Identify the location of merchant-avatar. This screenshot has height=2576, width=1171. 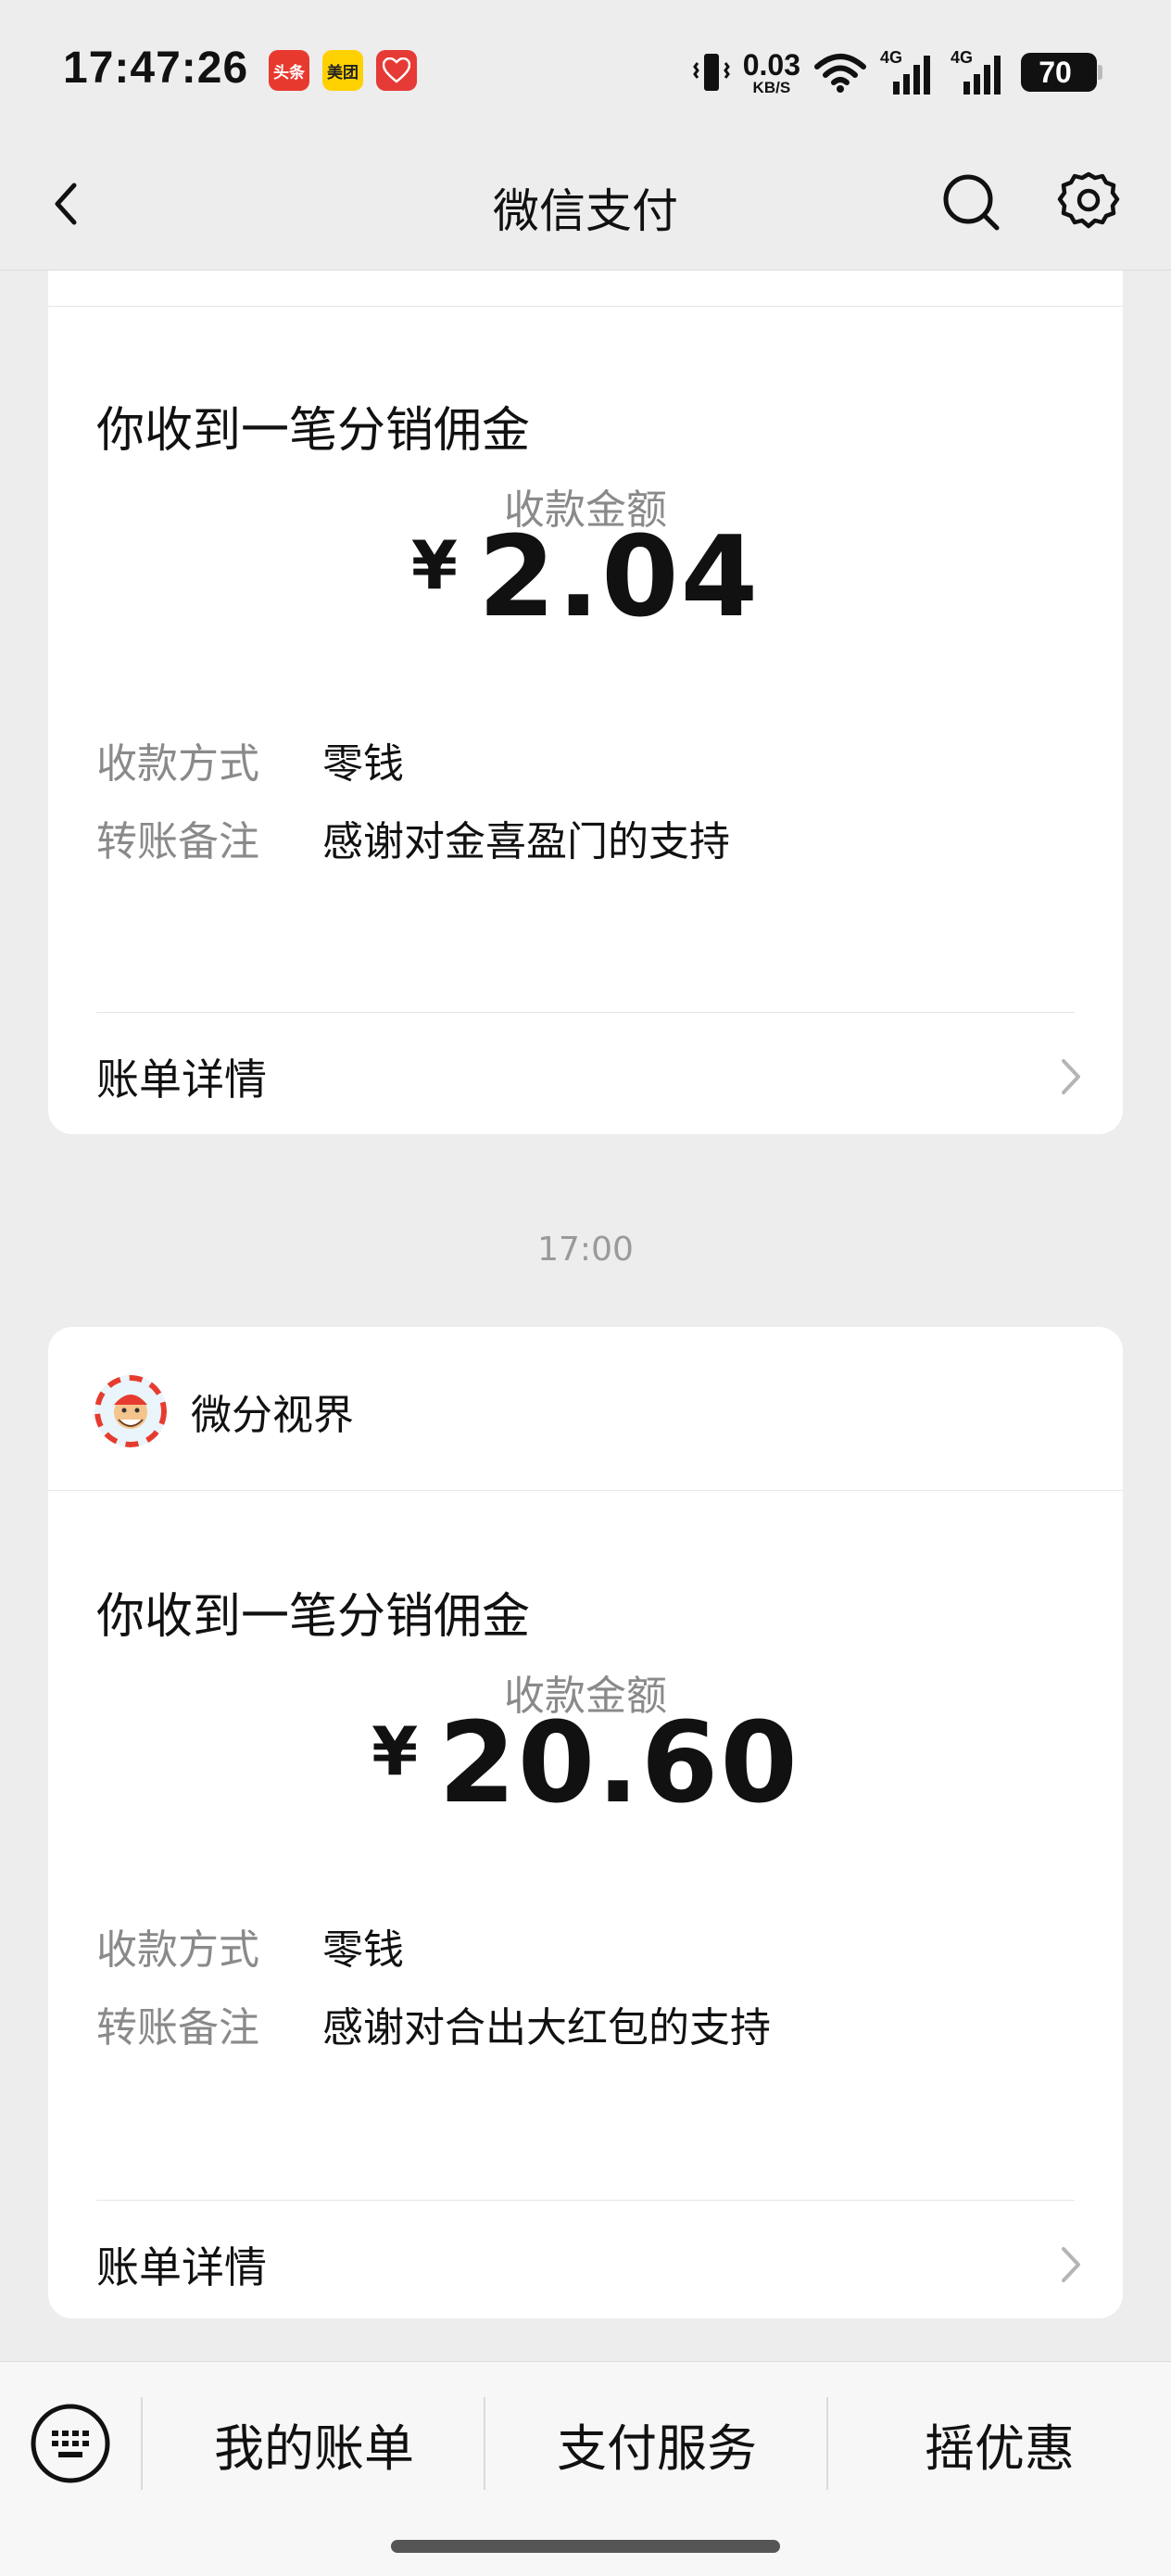
(131, 1411).